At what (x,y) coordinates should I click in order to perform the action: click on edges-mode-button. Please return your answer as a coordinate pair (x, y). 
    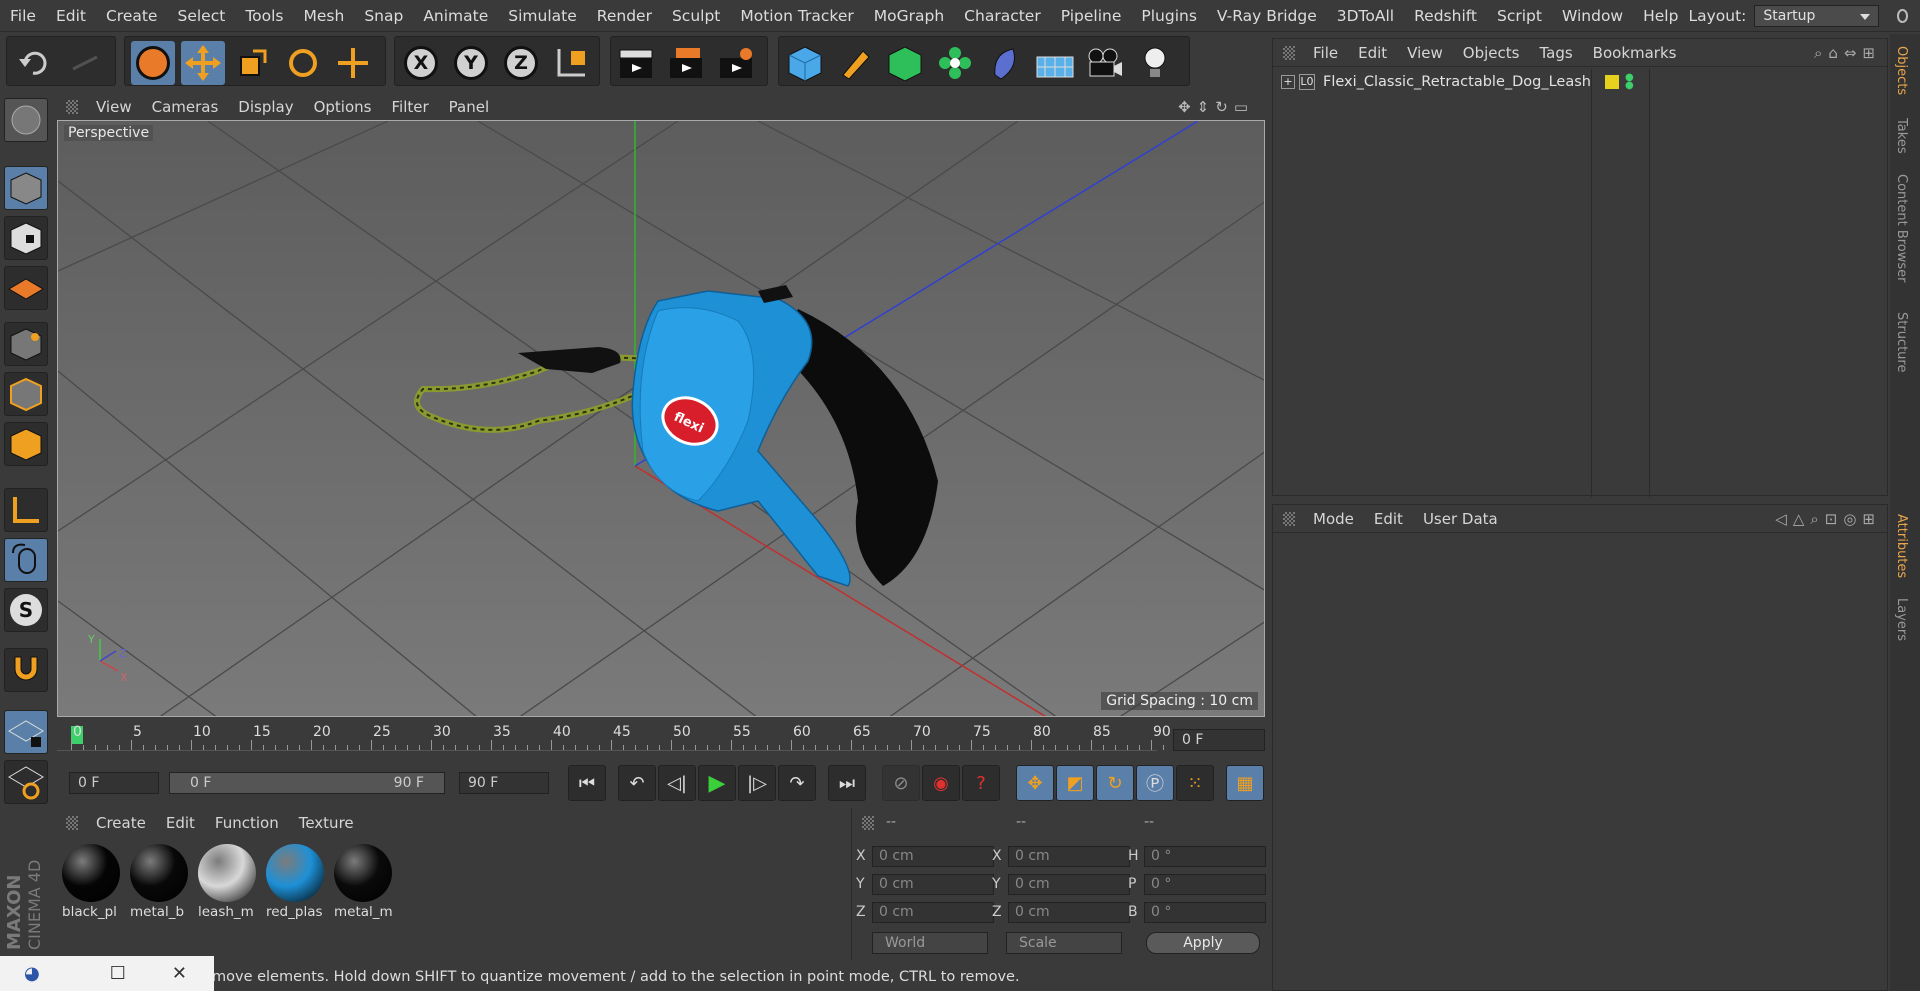
    Looking at the image, I should click on (26, 394).